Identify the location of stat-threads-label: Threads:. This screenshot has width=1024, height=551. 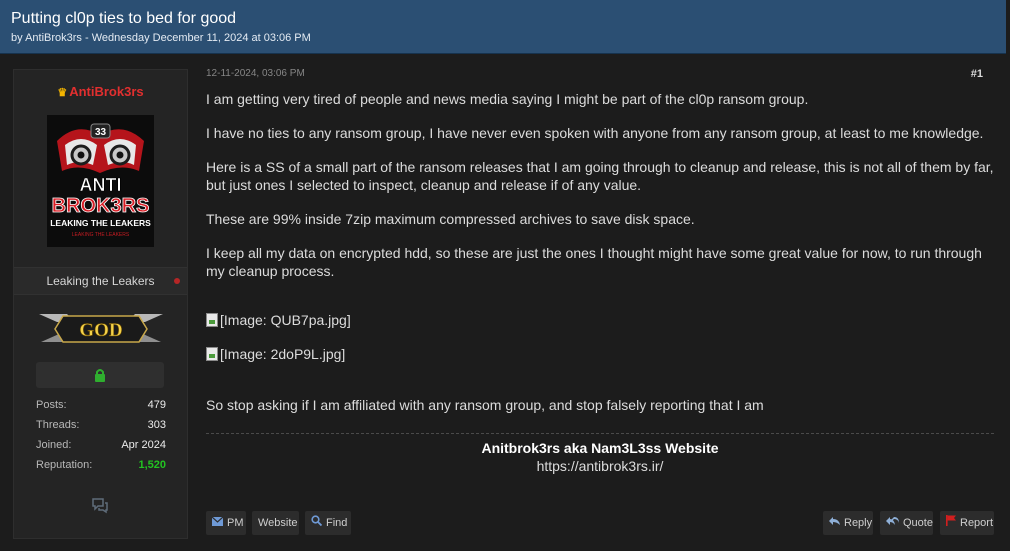
(58, 425).